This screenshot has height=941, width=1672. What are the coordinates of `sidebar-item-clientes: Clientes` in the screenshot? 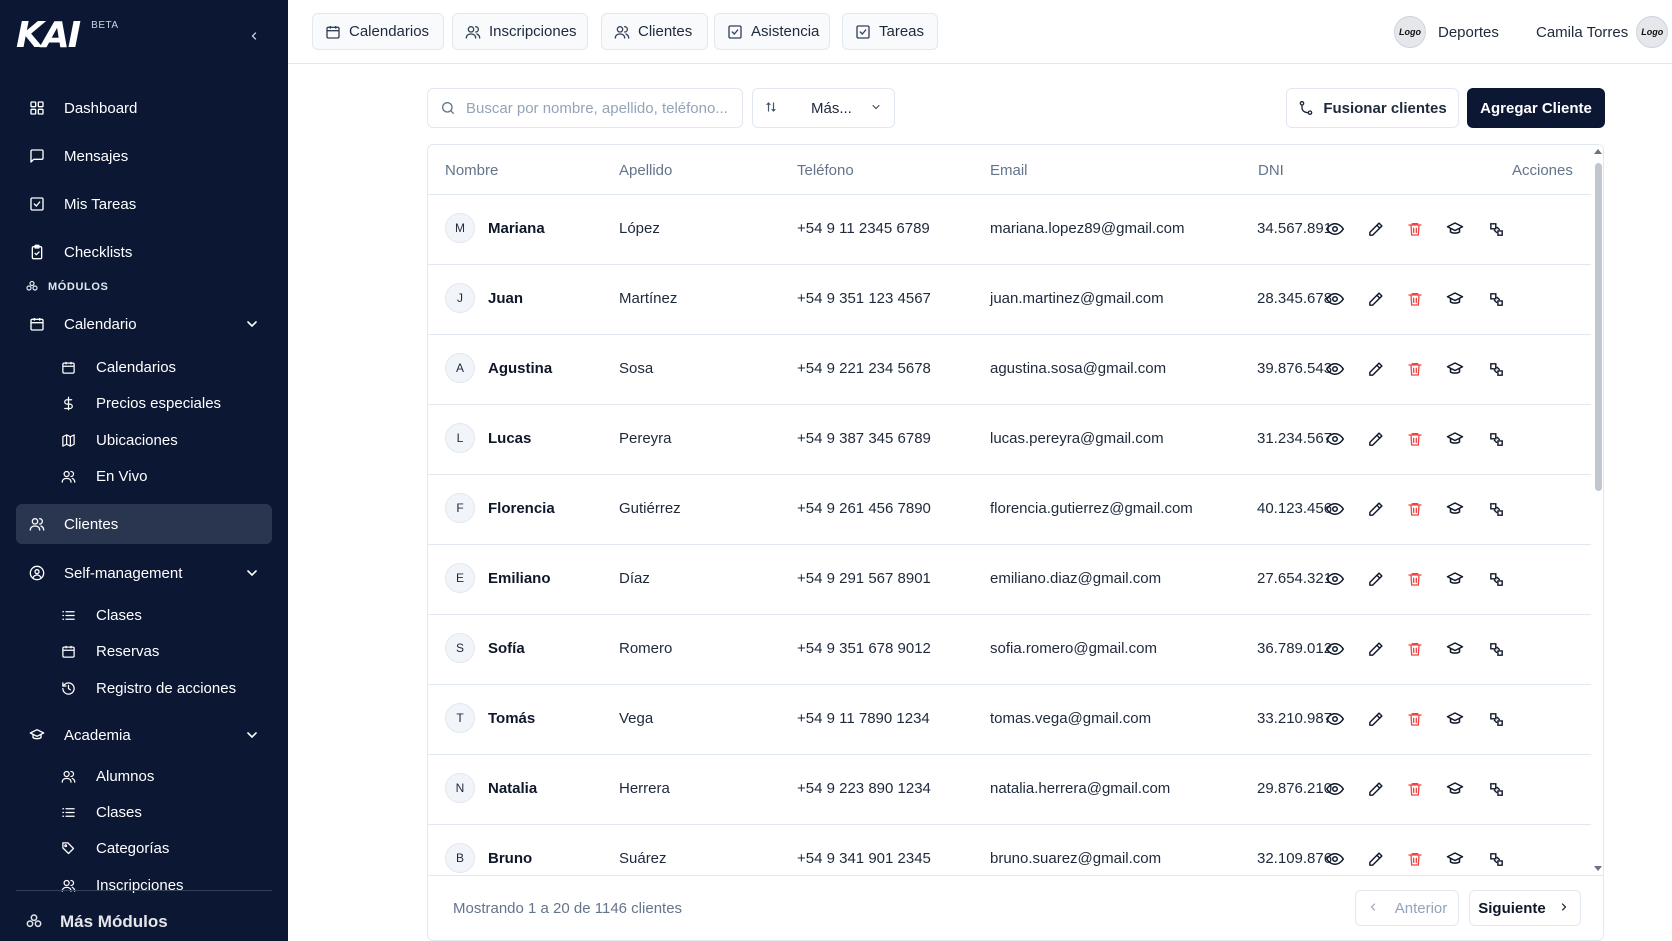 It's located at (144, 524).